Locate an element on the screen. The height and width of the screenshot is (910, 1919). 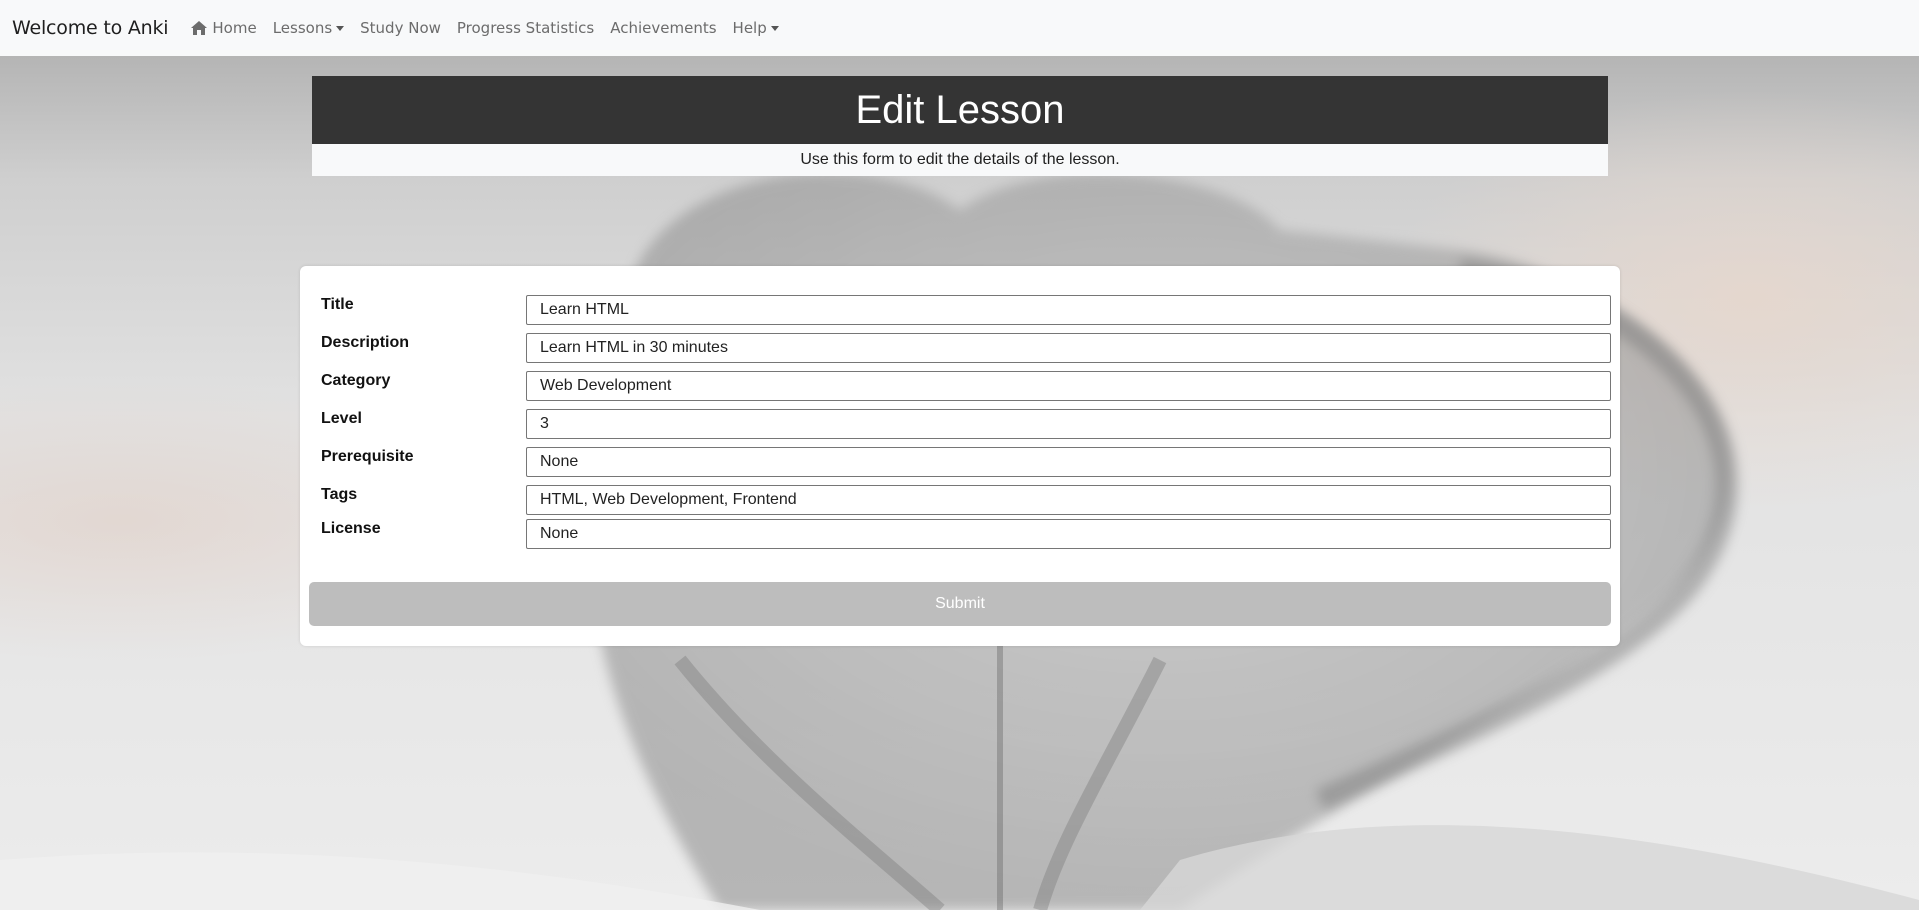
nav-item-label: Achievements is located at coordinates (663, 28).